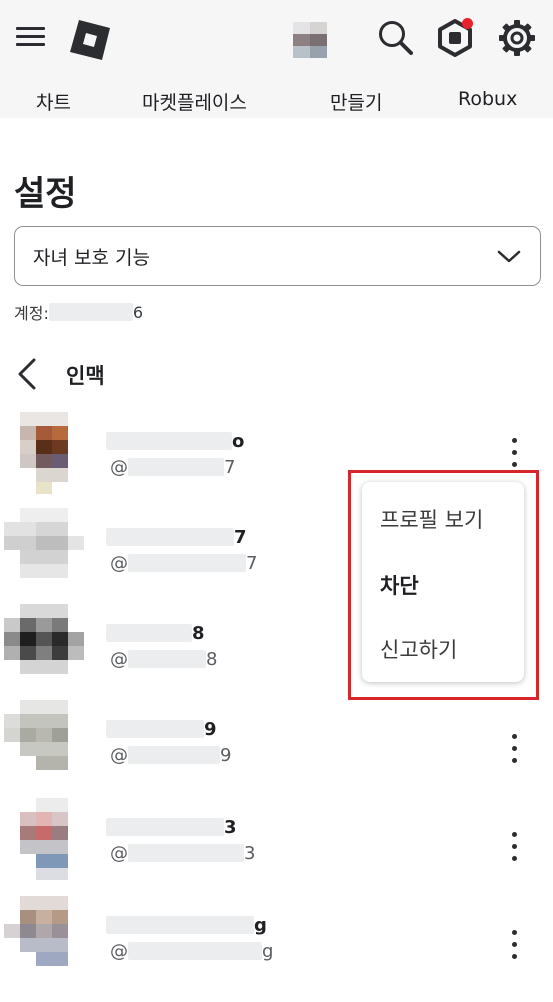  I want to click on connection-username: @ 3, so click(183, 853).